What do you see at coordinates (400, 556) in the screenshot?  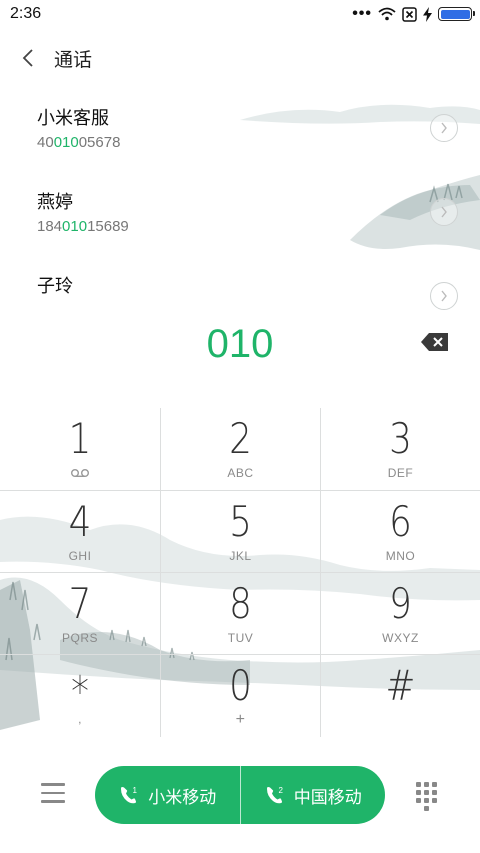 I see `key-letters: MNO` at bounding box center [400, 556].